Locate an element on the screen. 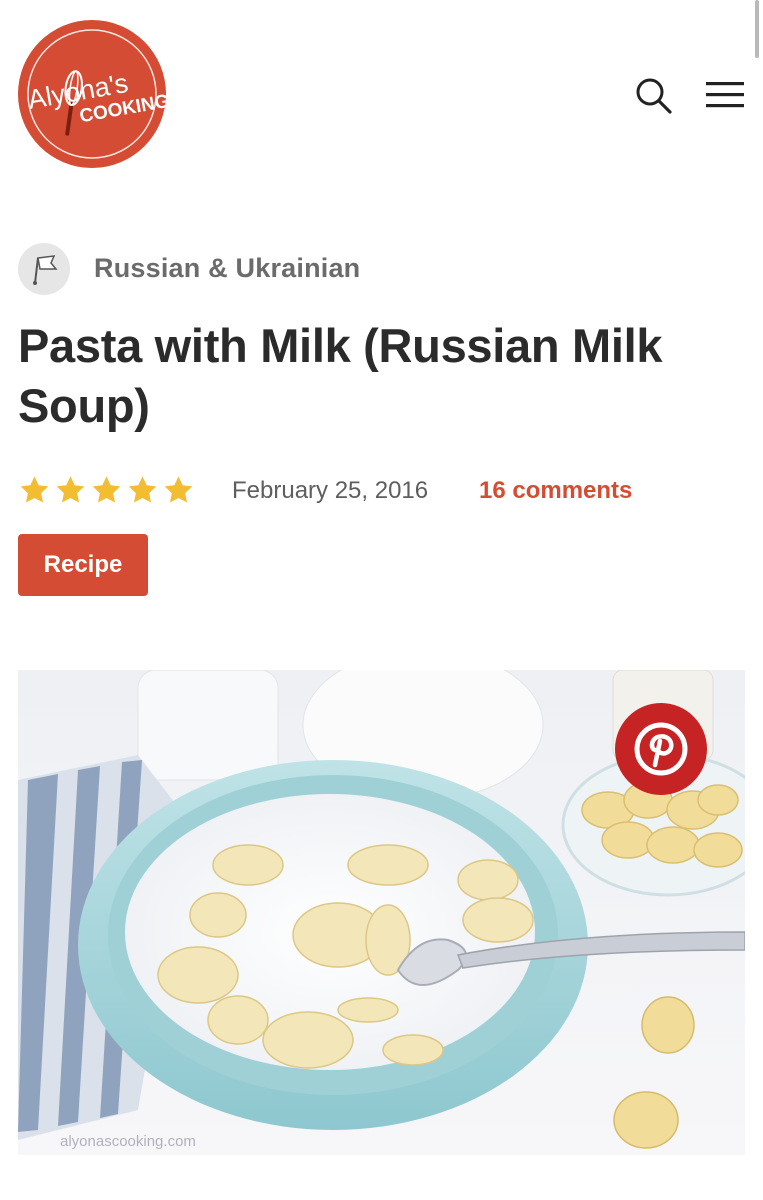 The width and height of the screenshot is (763, 1200). image-watermark: alyonascooking.com is located at coordinates (128, 1141).